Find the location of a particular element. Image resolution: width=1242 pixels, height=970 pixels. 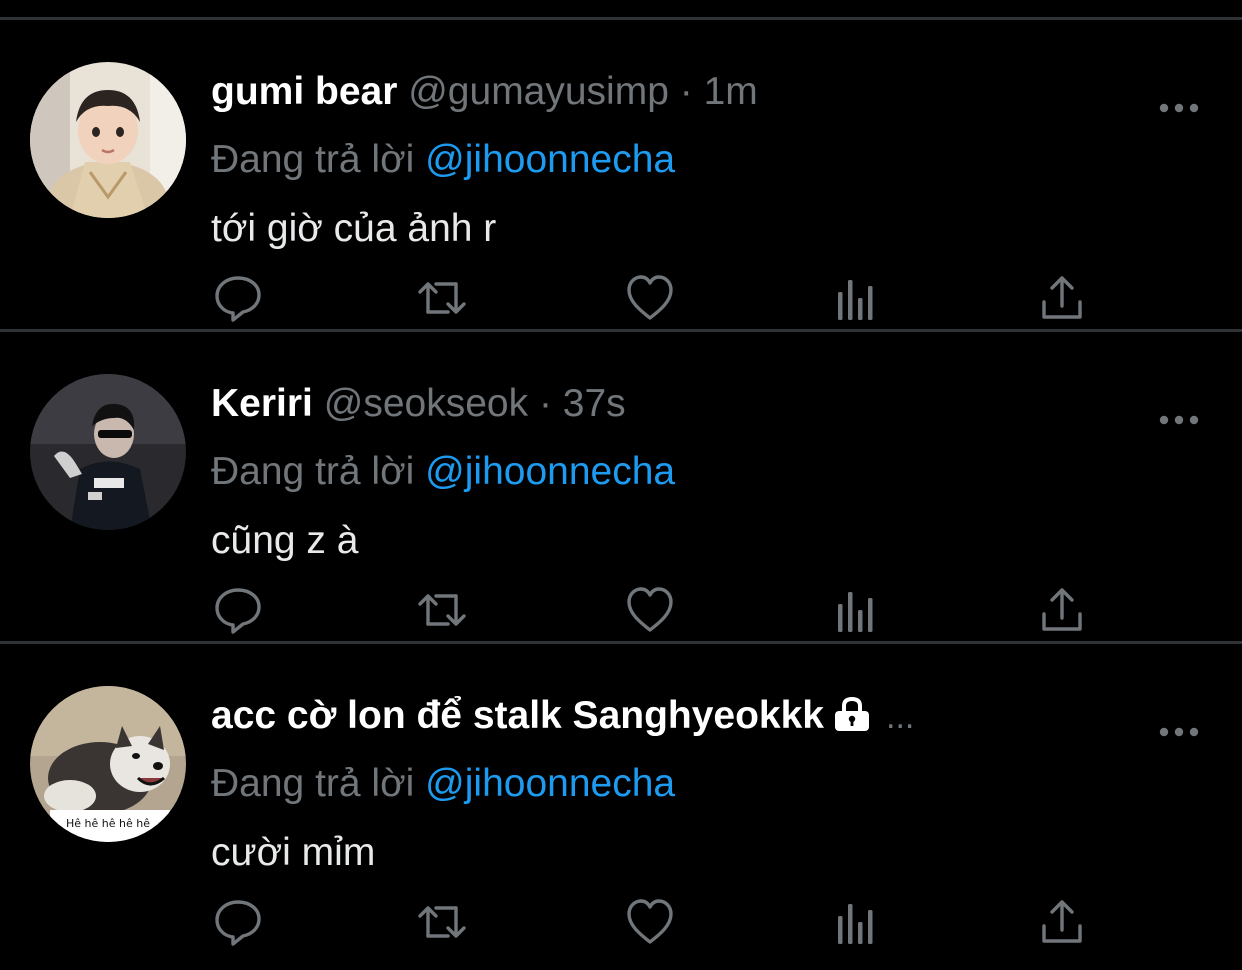

timestamp: 37s is located at coordinates (594, 403).